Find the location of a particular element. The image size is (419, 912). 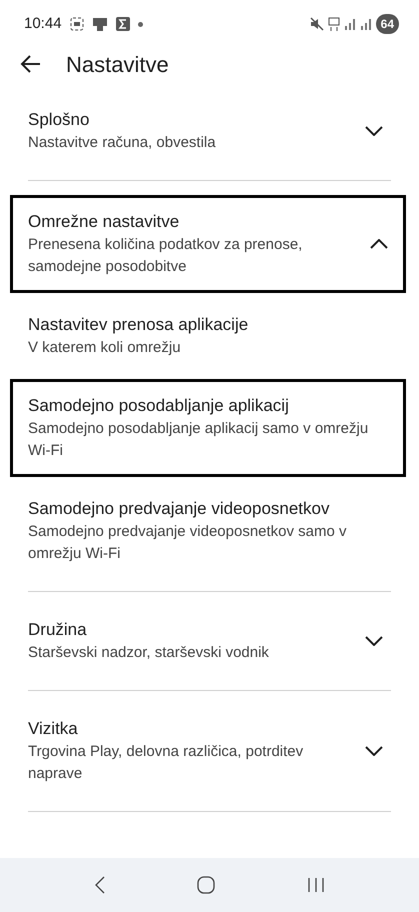

dot-icon is located at coordinates (140, 24).